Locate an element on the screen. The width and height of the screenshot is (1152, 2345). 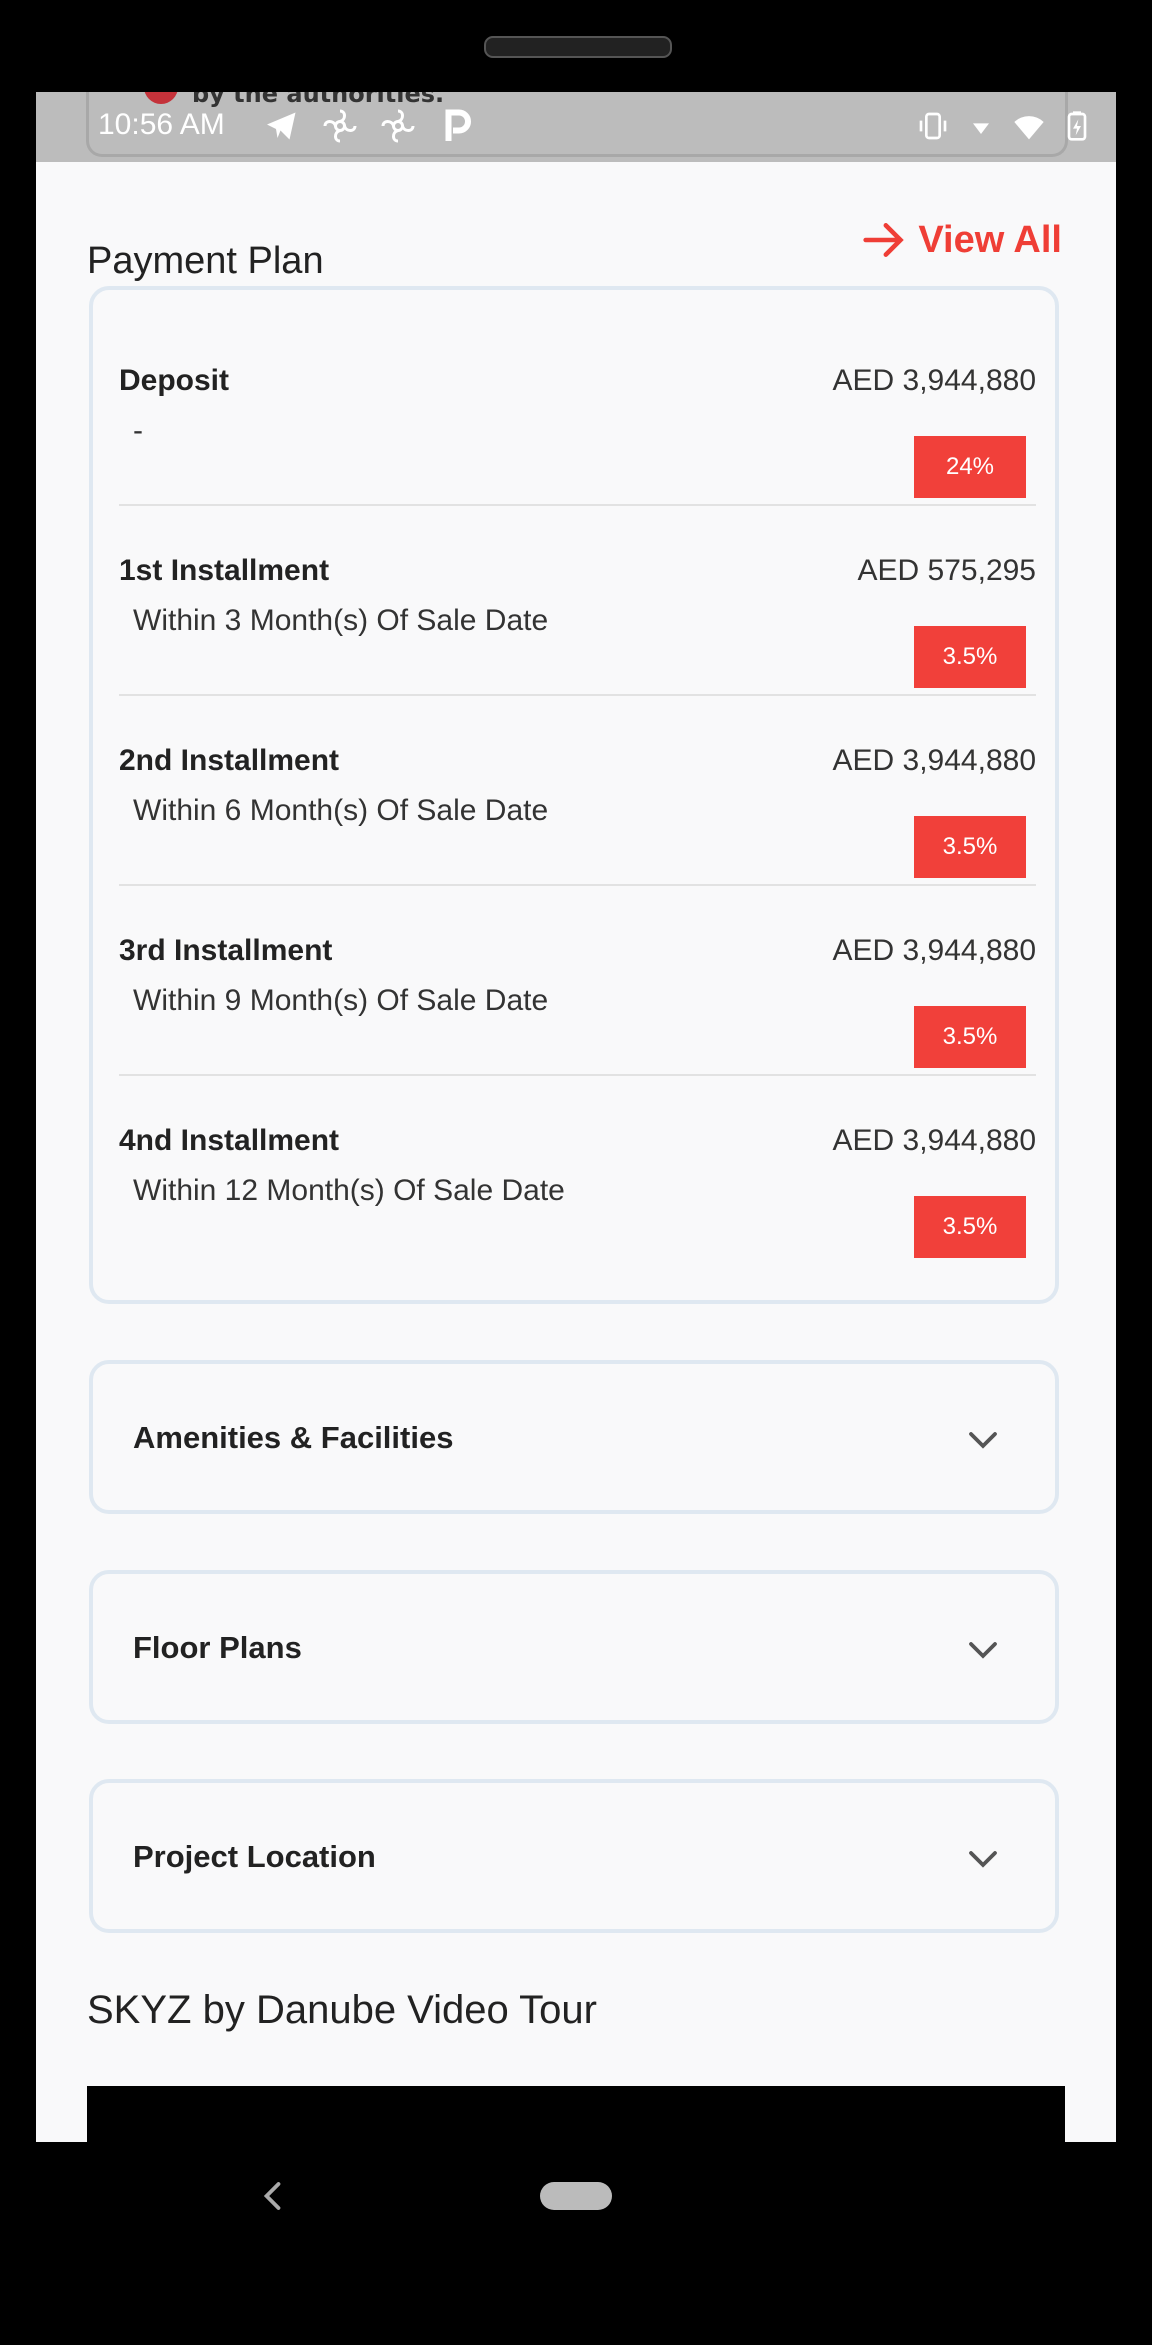
payment-desc: Within 3 Month(s) Of Sale Date is located at coordinates (341, 620).